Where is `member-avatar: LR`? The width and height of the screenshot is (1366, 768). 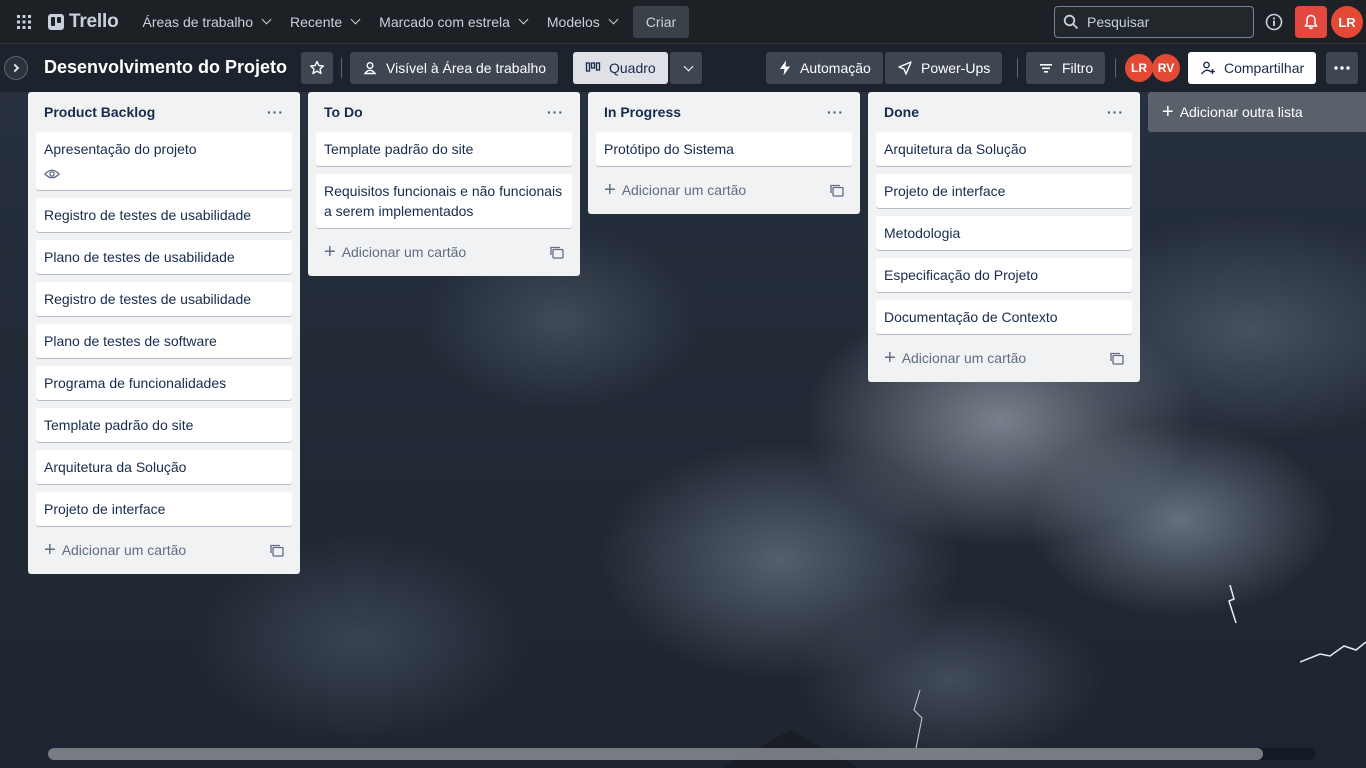
member-avatar: LR is located at coordinates (1139, 68).